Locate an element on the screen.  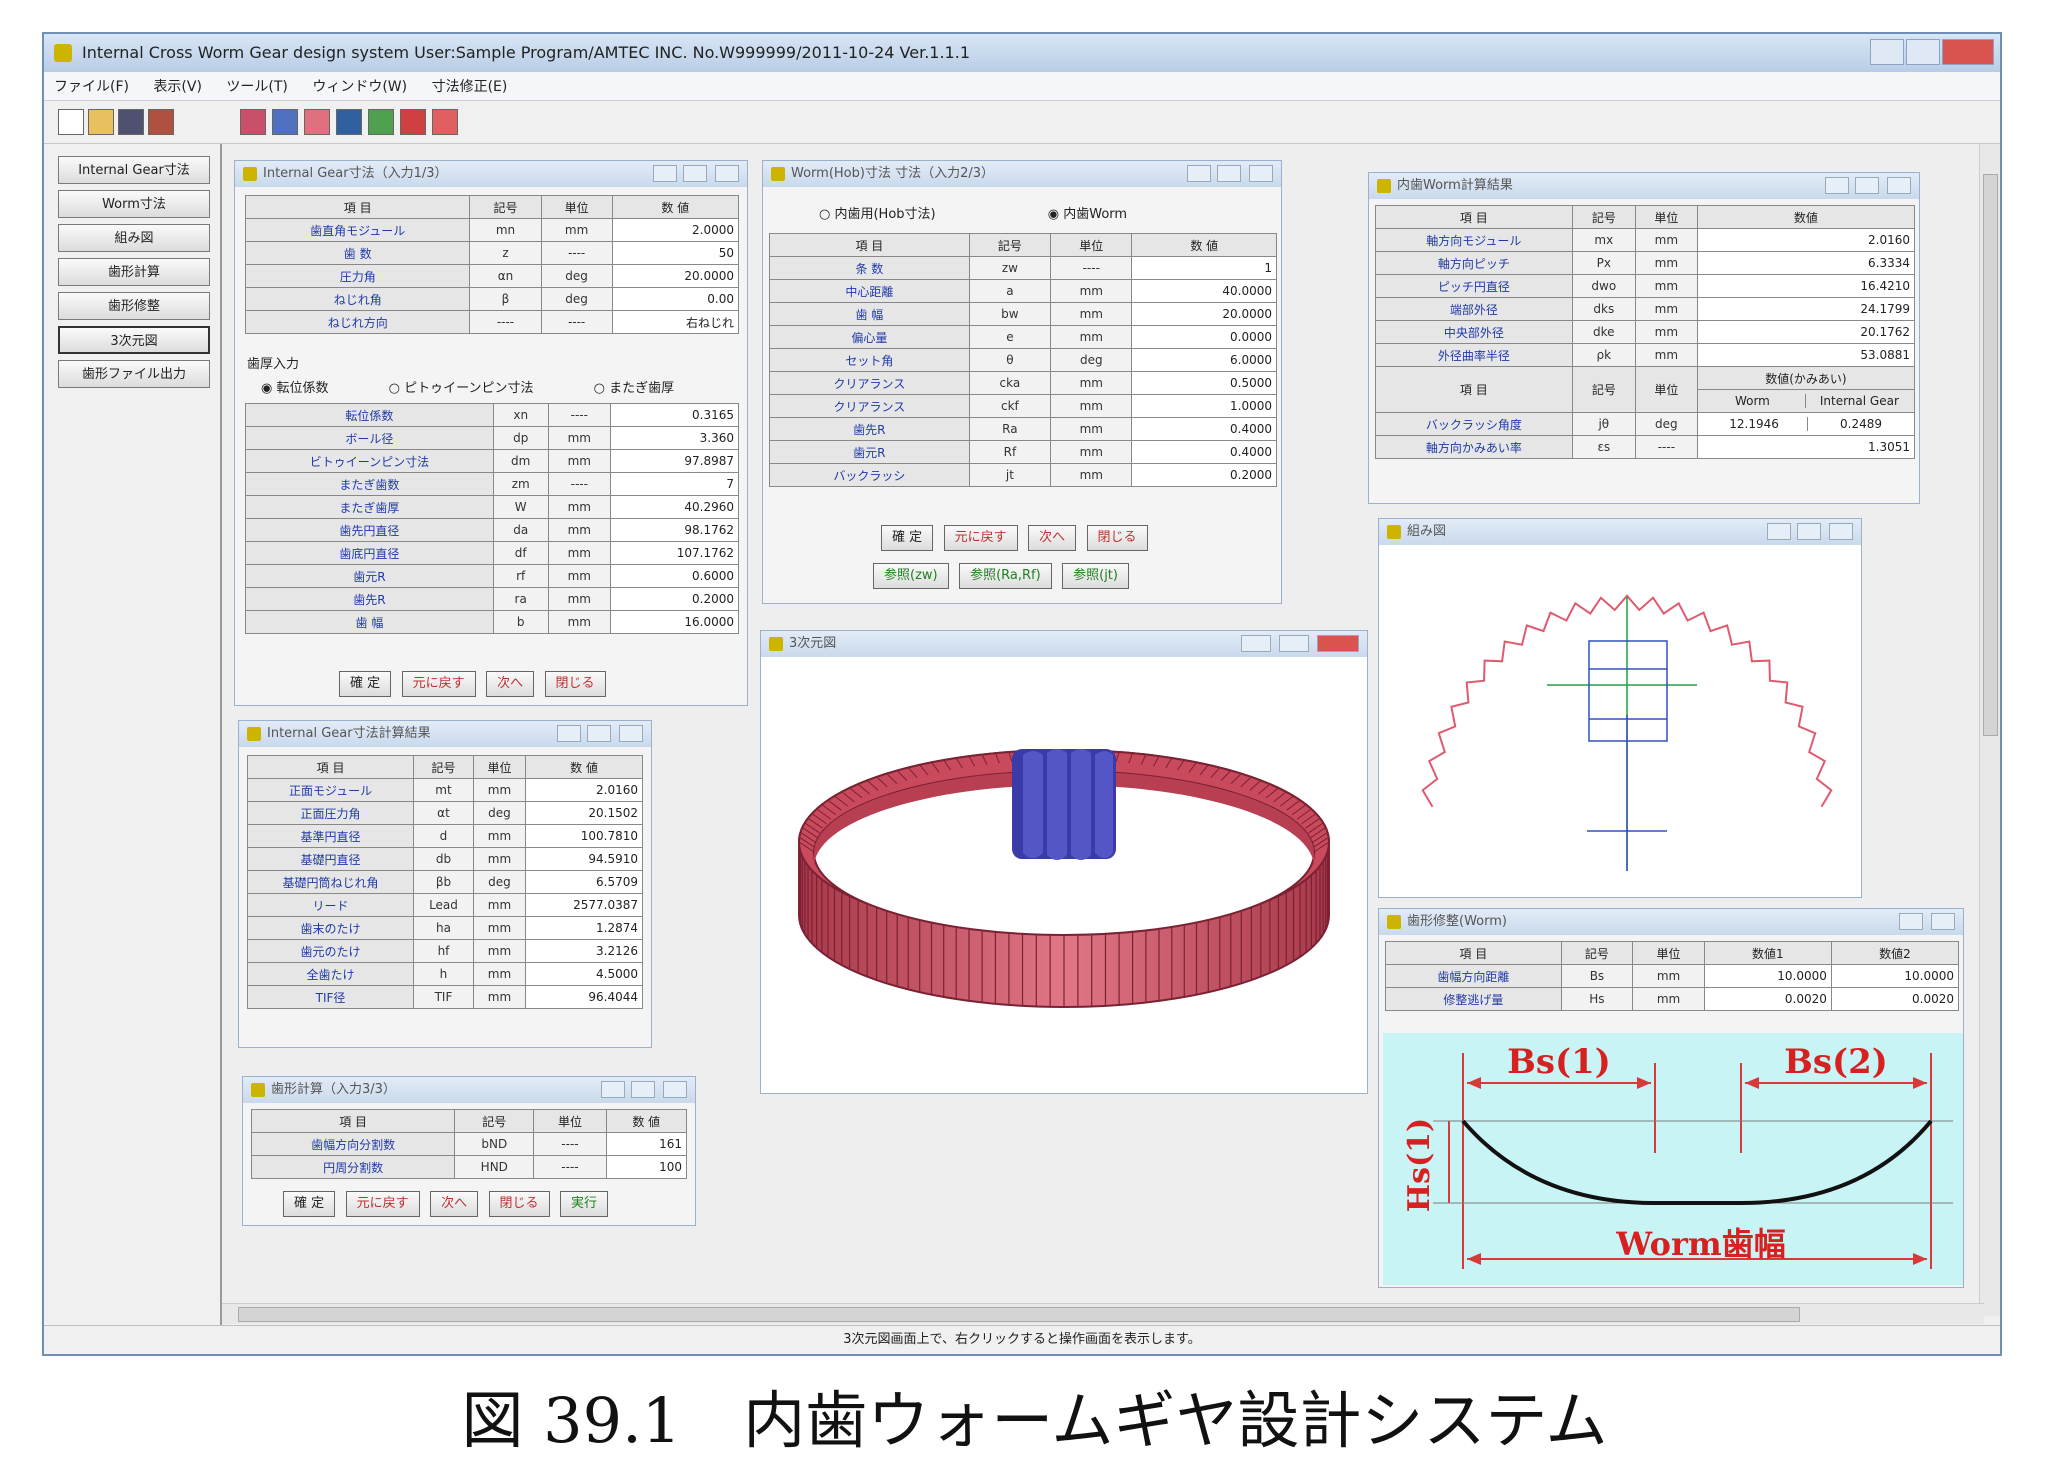
gear-dimension-icon is located at coordinates (253, 122).